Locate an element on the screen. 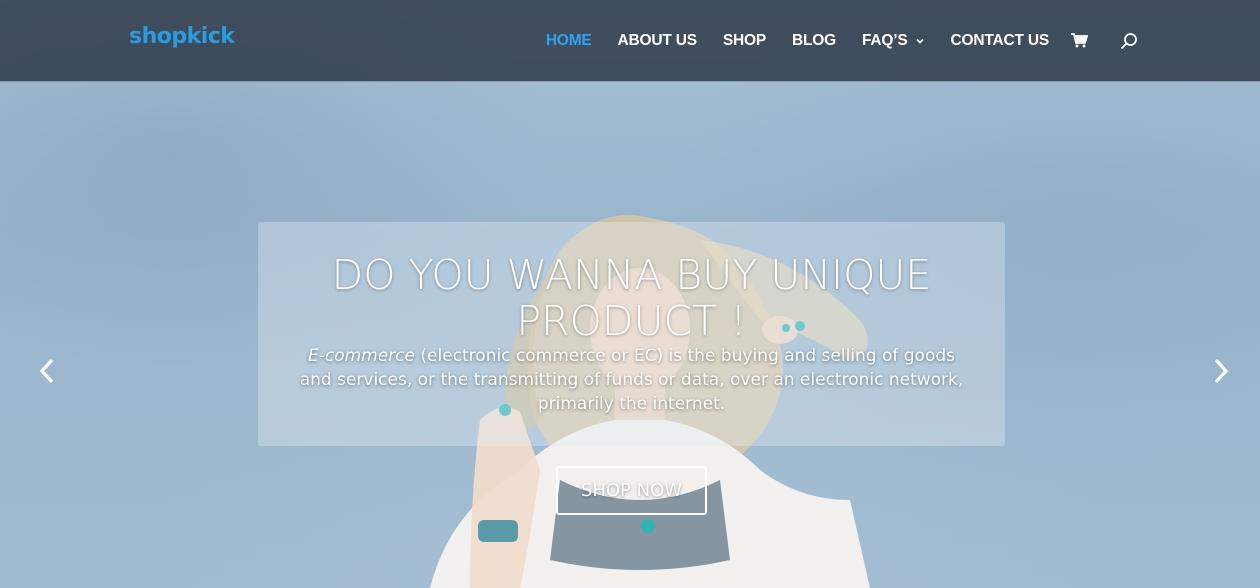 The width and height of the screenshot is (1260, 588). description-emphasis: E-commerce is located at coordinates (361, 356).